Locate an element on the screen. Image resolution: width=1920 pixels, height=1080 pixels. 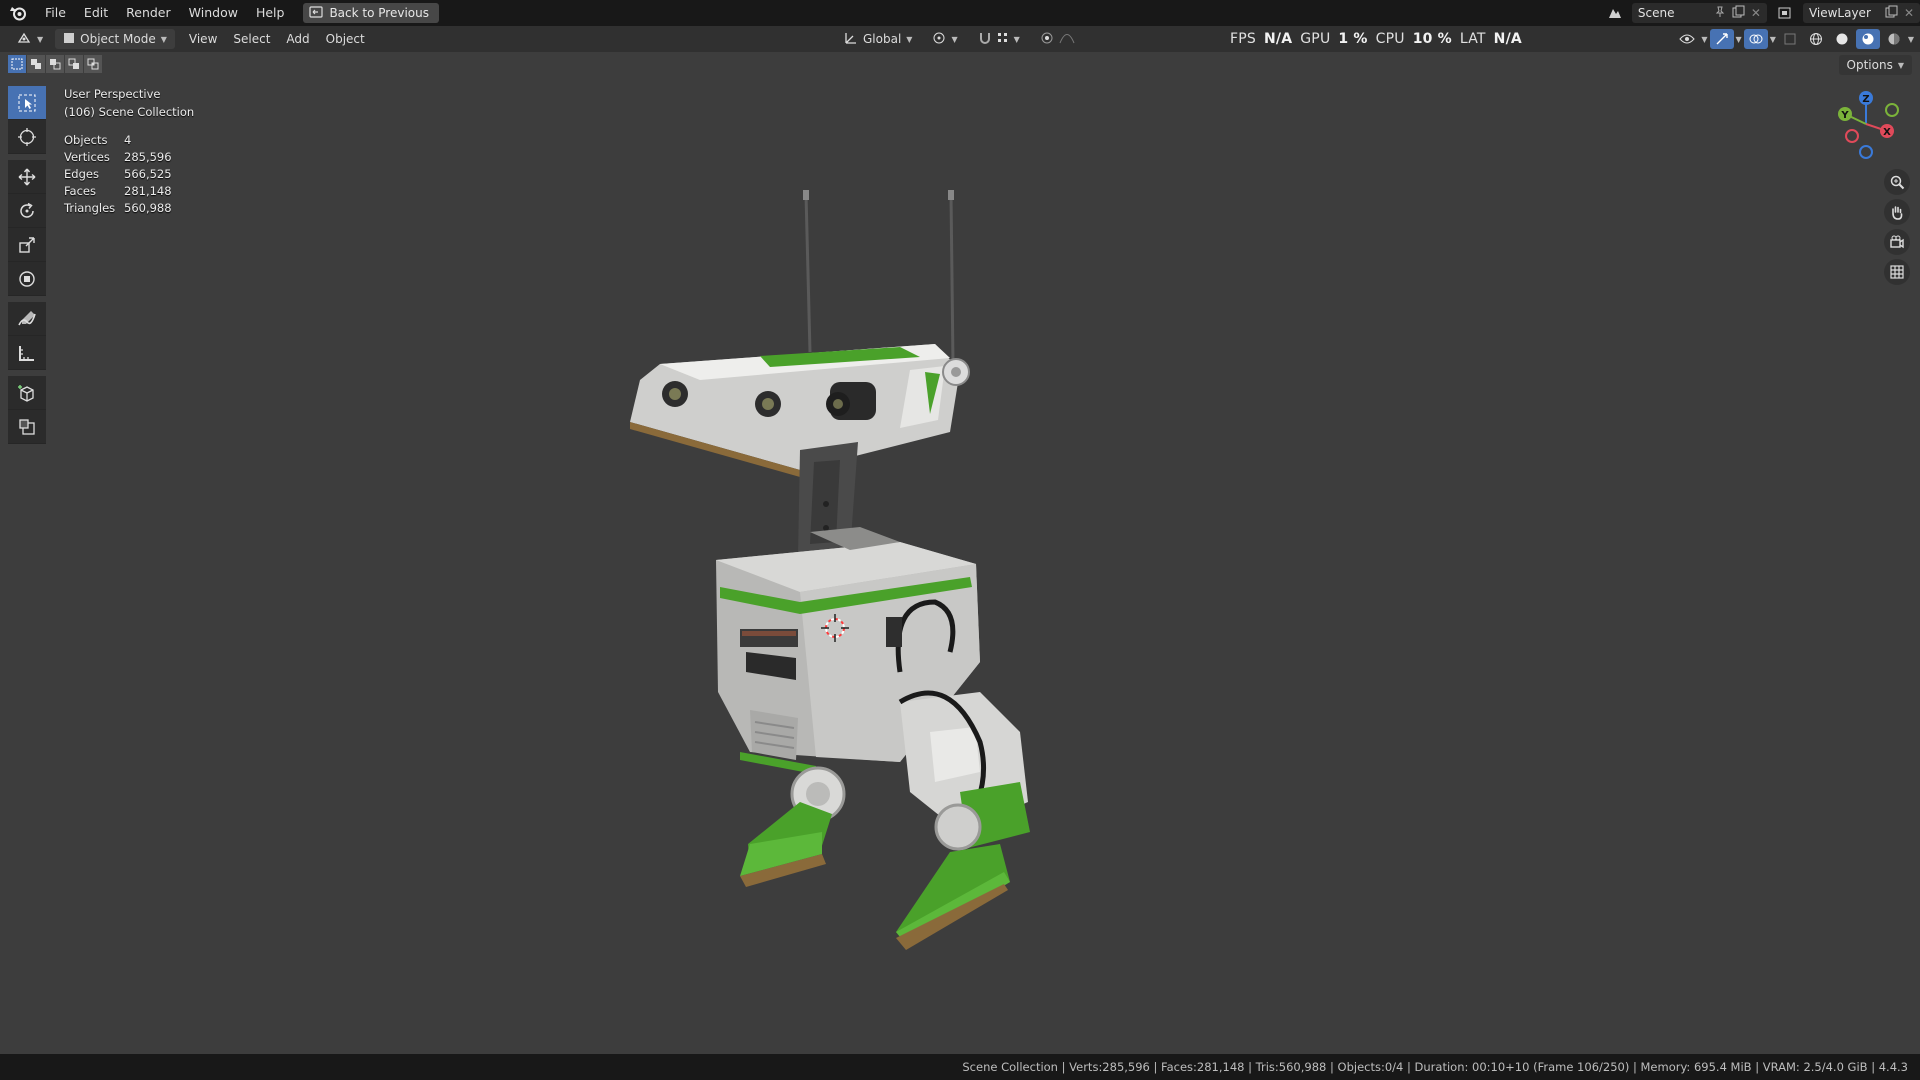
menu-window: Window is located at coordinates (213, 13).